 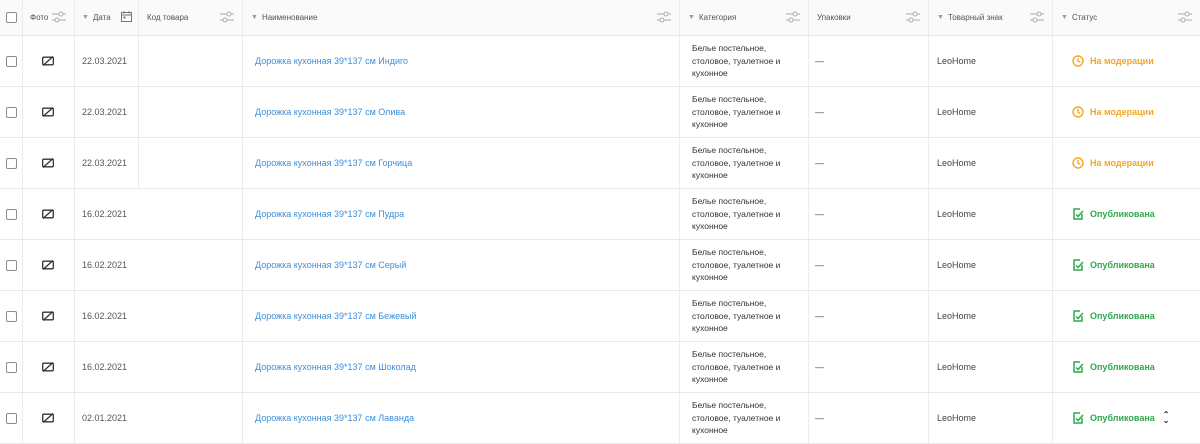 What do you see at coordinates (329, 214) in the screenshot?
I see `product-name-link: Дорожка кухонная 39*137 см Пудра` at bounding box center [329, 214].